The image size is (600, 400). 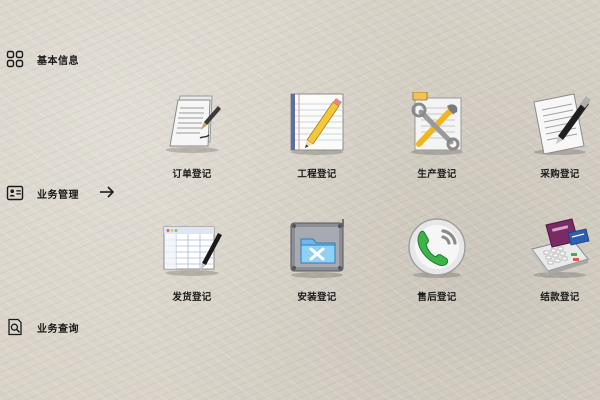 I want to click on tile-production-register: 生产登记, so click(x=435, y=147).